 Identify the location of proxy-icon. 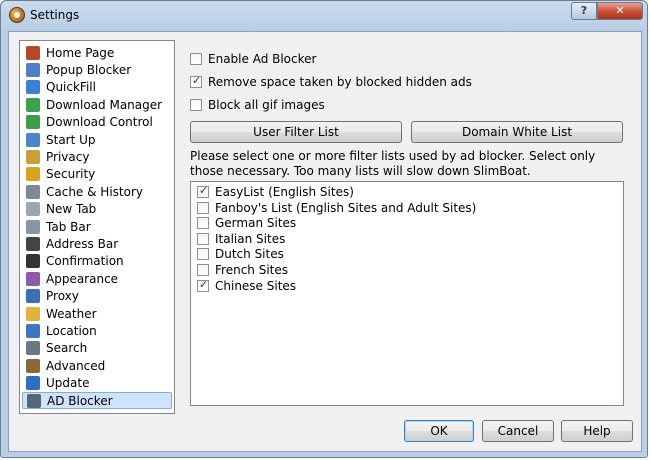
(33, 296).